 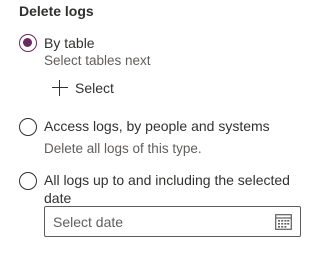 What do you see at coordinates (28, 181) in the screenshot?
I see `radio-all-logs-by-date` at bounding box center [28, 181].